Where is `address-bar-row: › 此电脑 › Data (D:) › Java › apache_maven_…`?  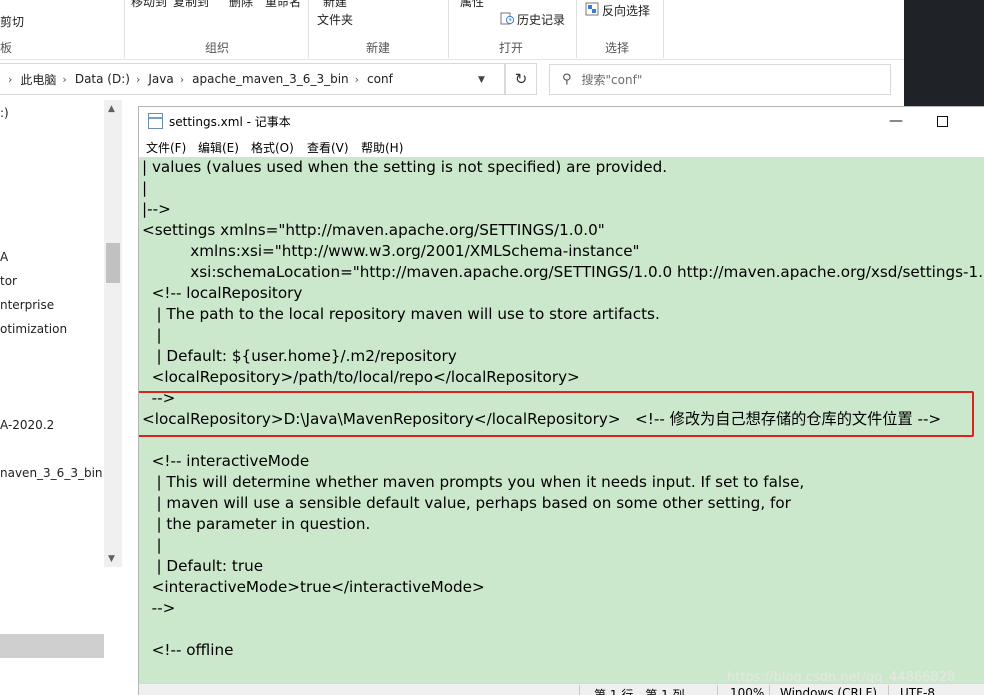
address-bar-row: › 此电脑 › Data (D:) › Java › apache_maven_… is located at coordinates (452, 81).